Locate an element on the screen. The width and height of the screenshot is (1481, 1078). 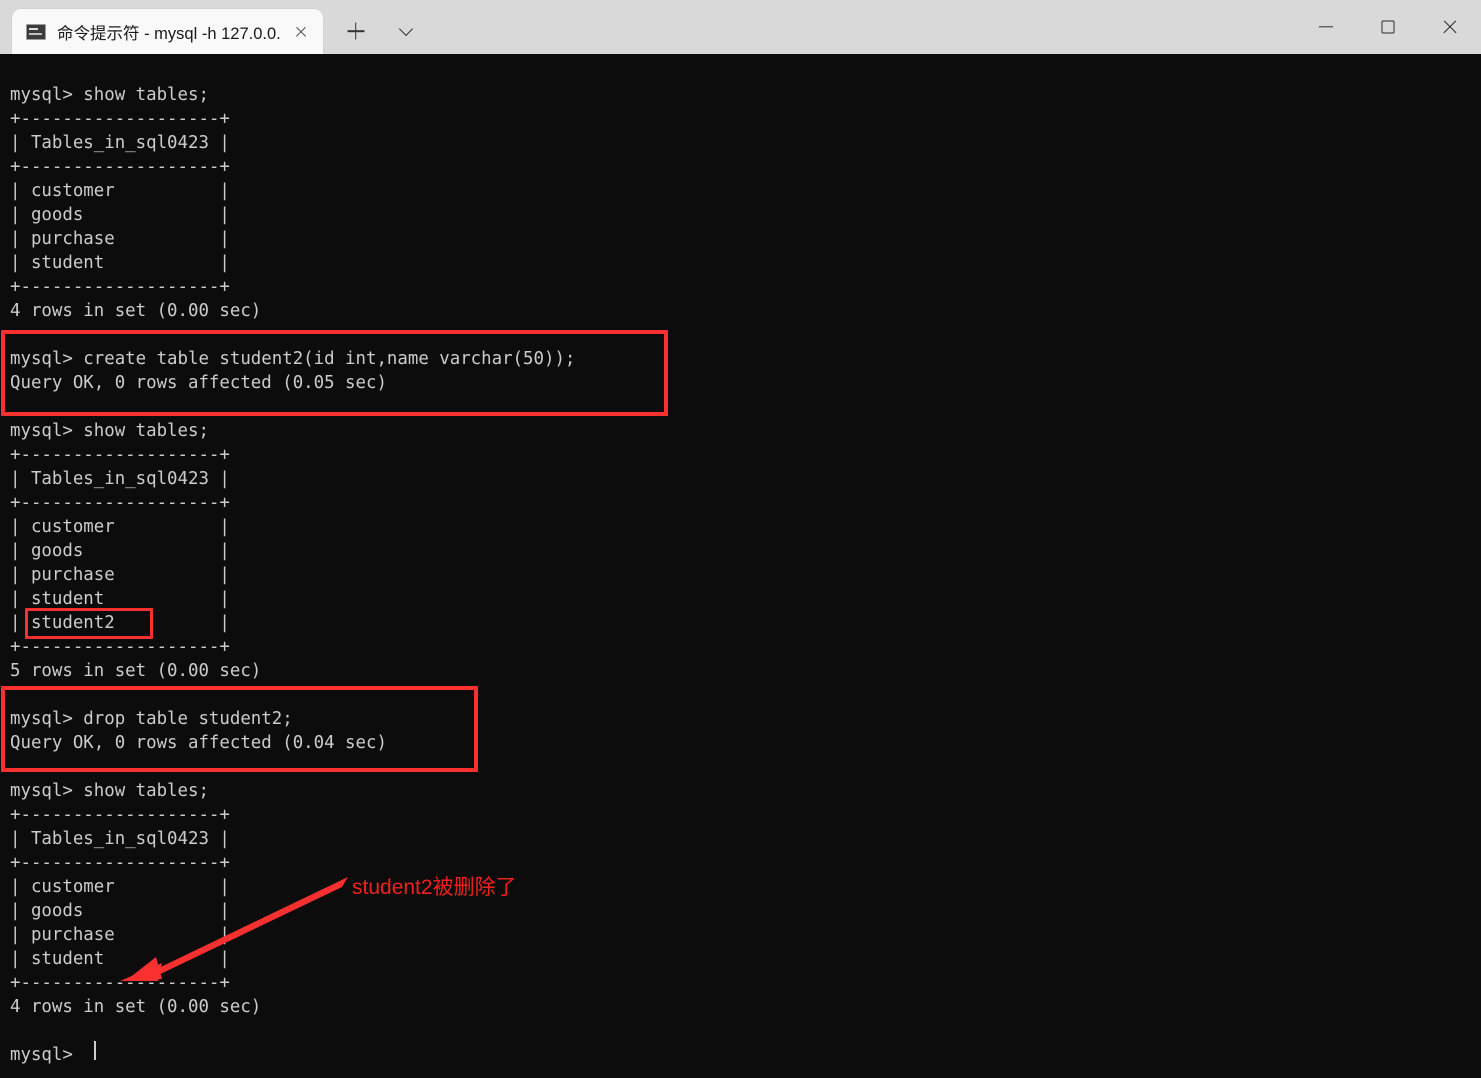
tab-command-prompt: 命令提示符 - mysql -h 127.0.0. is located at coordinates (167, 31).